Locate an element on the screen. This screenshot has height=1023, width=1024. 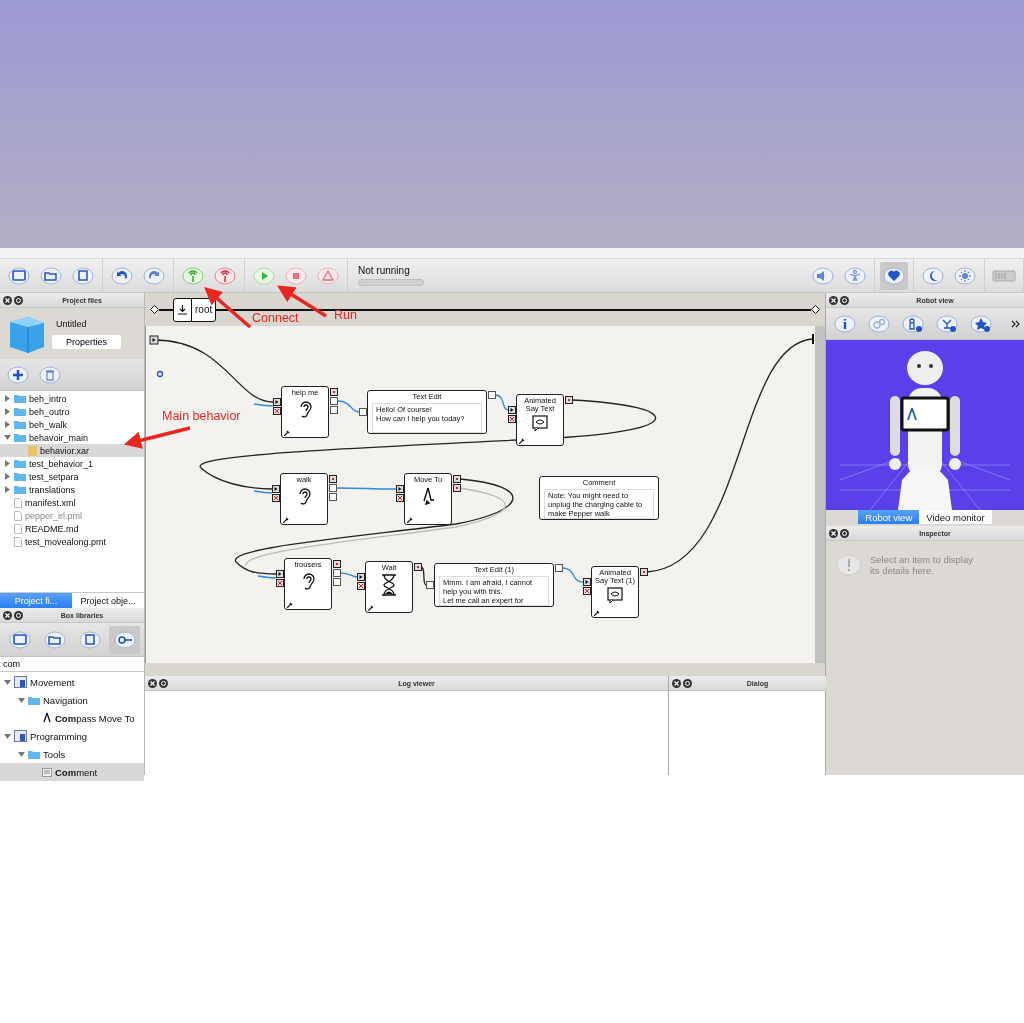
tree-item: Programming is located at coordinates (72, 736).